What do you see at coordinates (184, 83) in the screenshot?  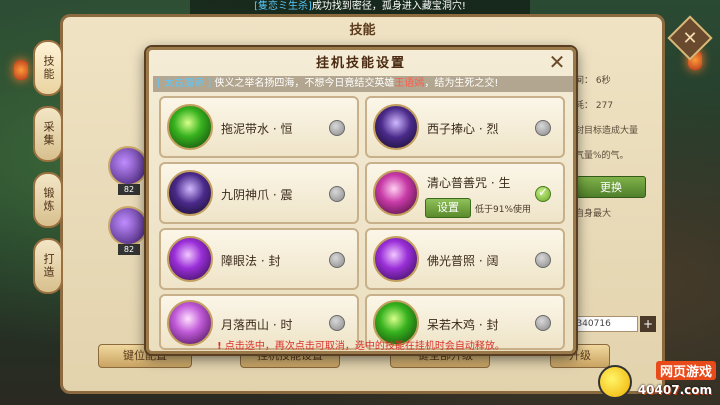 I see `chat-player-name: [ 太古魔帝 ]` at bounding box center [184, 83].